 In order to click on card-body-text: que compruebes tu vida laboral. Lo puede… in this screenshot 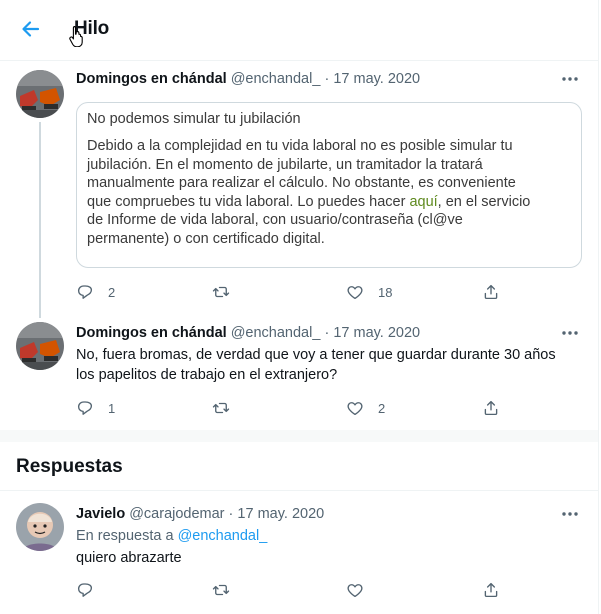, I will do `click(248, 201)`.